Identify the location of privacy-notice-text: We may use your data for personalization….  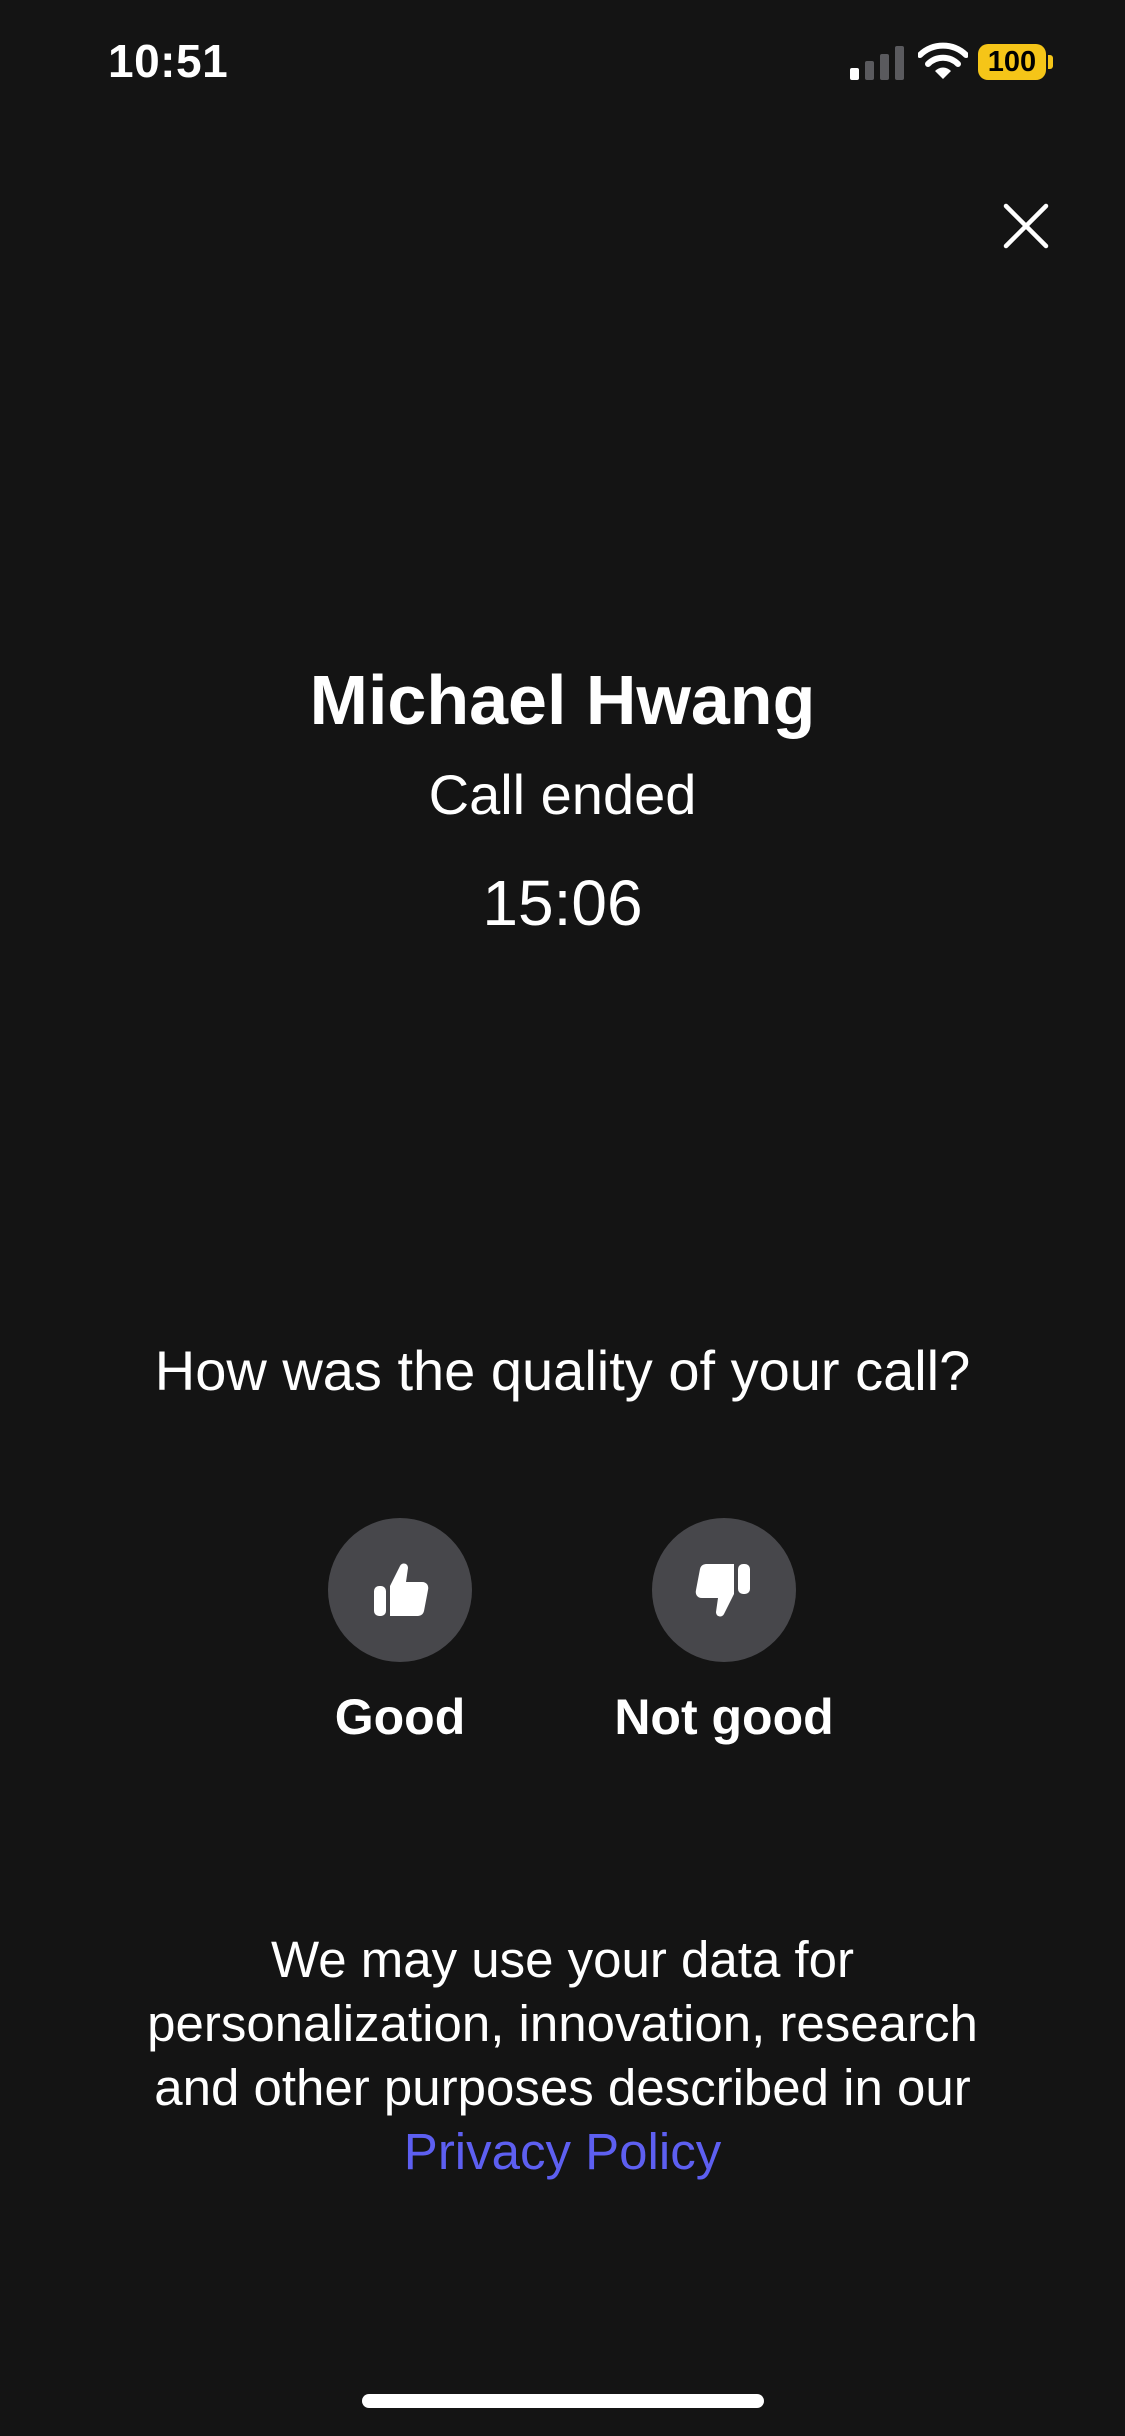
(562, 2023).